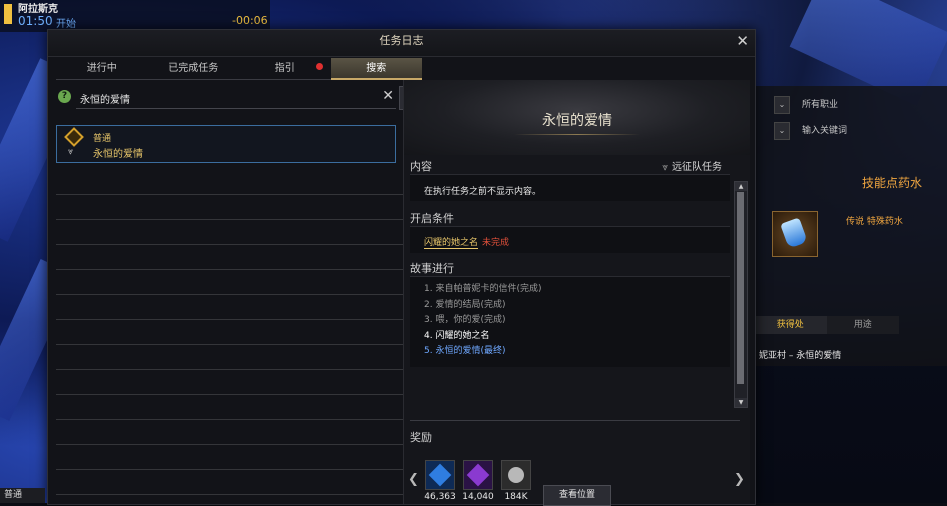 The width and height of the screenshot is (947, 506). What do you see at coordinates (741, 402) in the screenshot?
I see `scroll-down-icon: ▼` at bounding box center [741, 402].